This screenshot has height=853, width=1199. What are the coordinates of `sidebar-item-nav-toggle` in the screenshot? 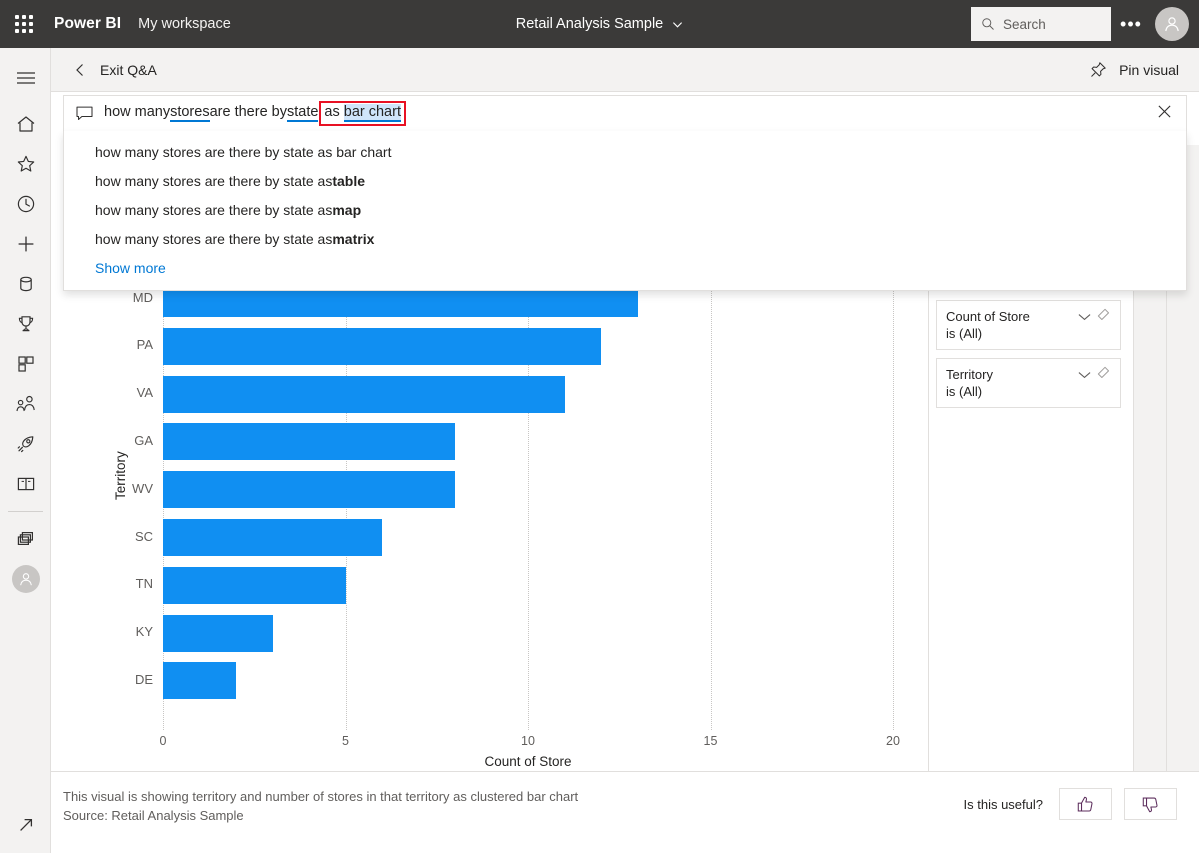 It's located at (25, 78).